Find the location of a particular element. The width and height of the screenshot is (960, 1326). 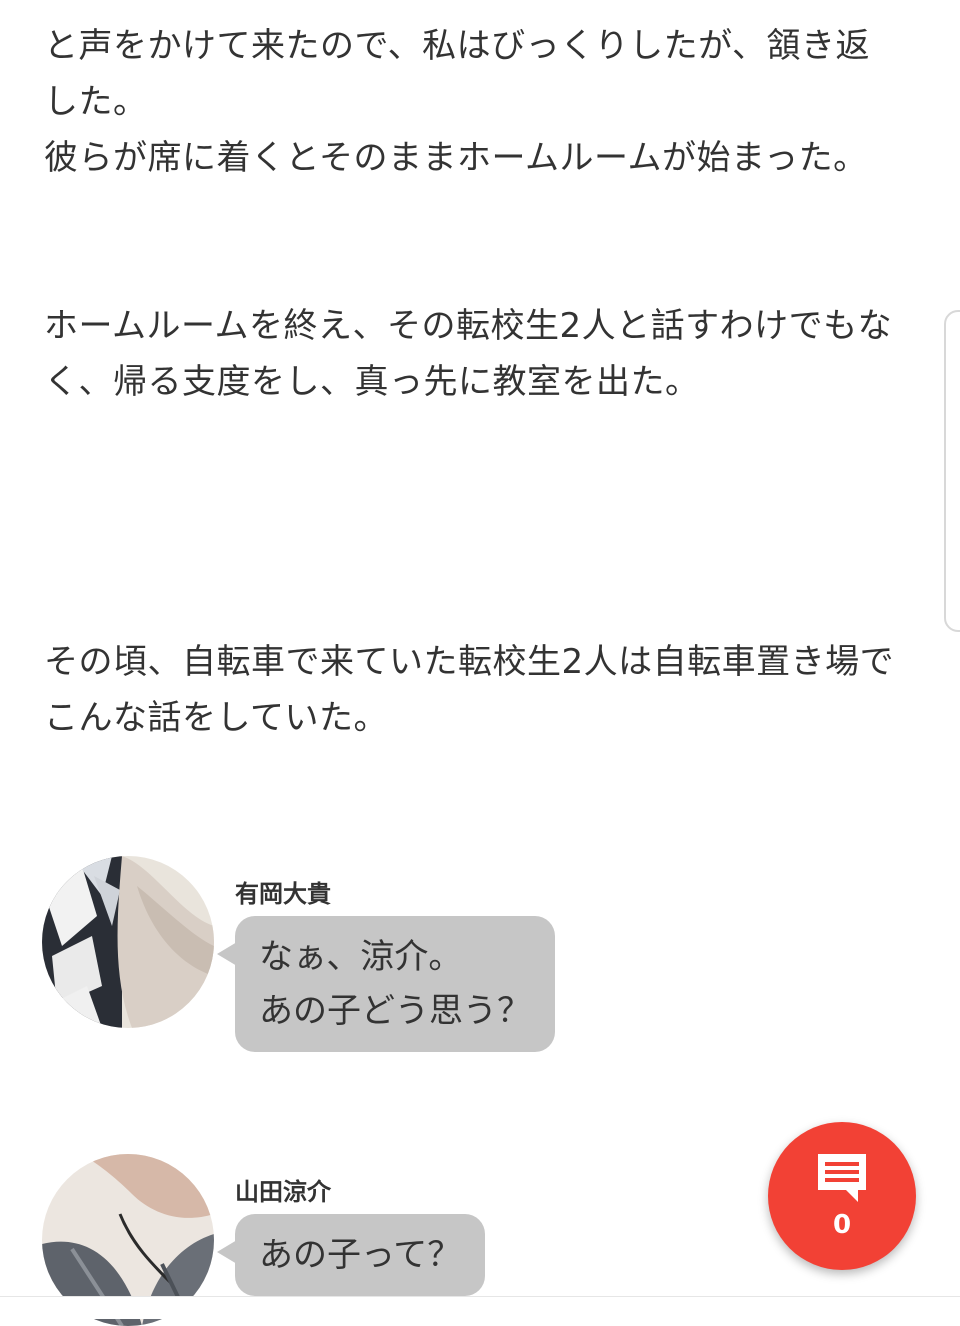

story-line: した。 is located at coordinates (96, 102).